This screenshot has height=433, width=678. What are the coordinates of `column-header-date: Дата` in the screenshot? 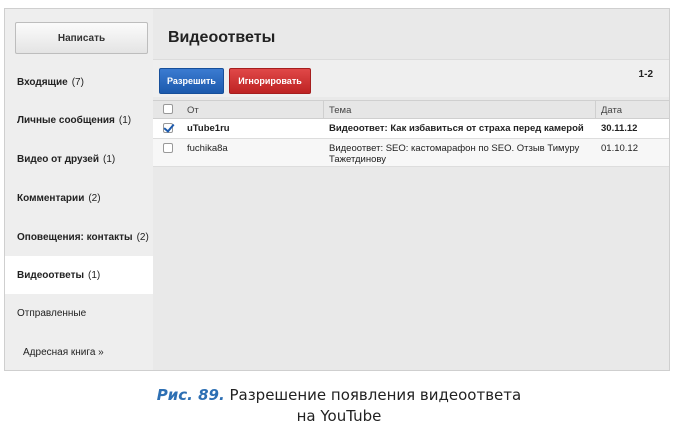 It's located at (611, 110).